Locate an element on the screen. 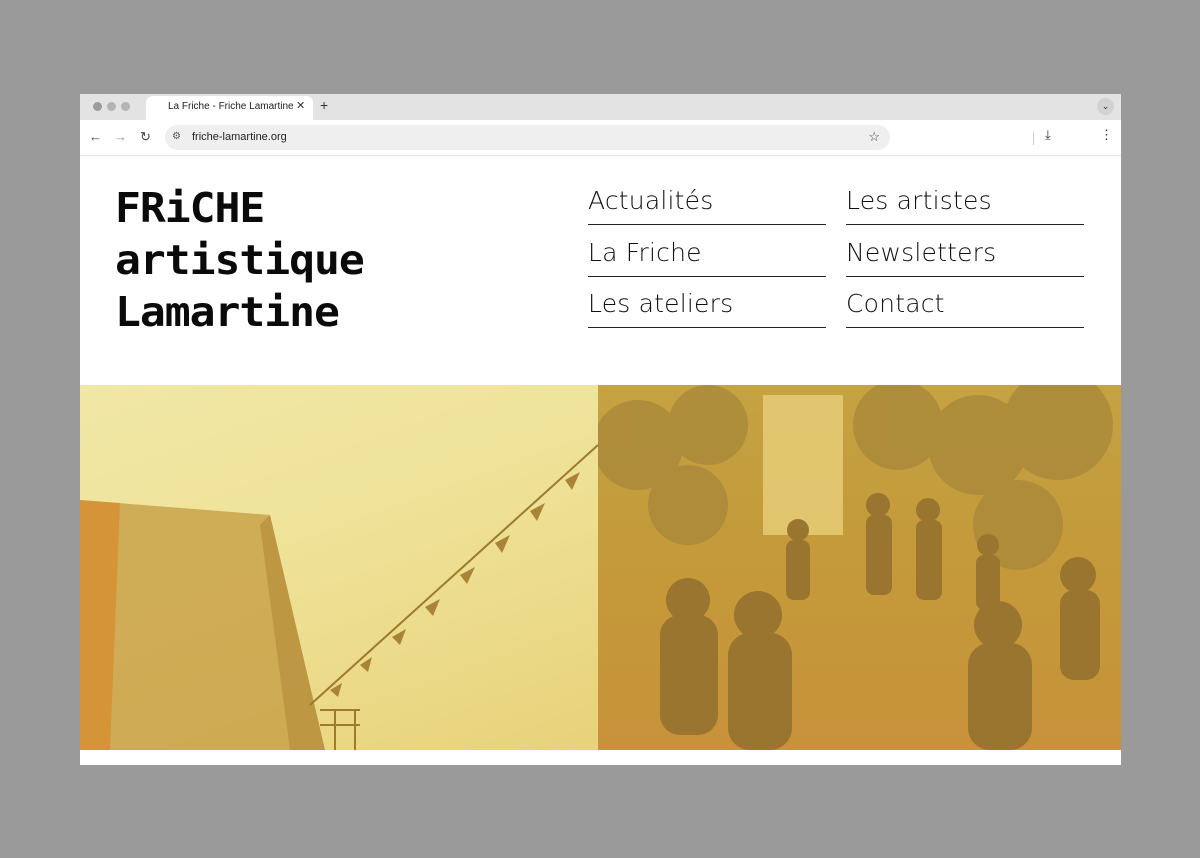  maximize-window-button is located at coordinates (125, 106).